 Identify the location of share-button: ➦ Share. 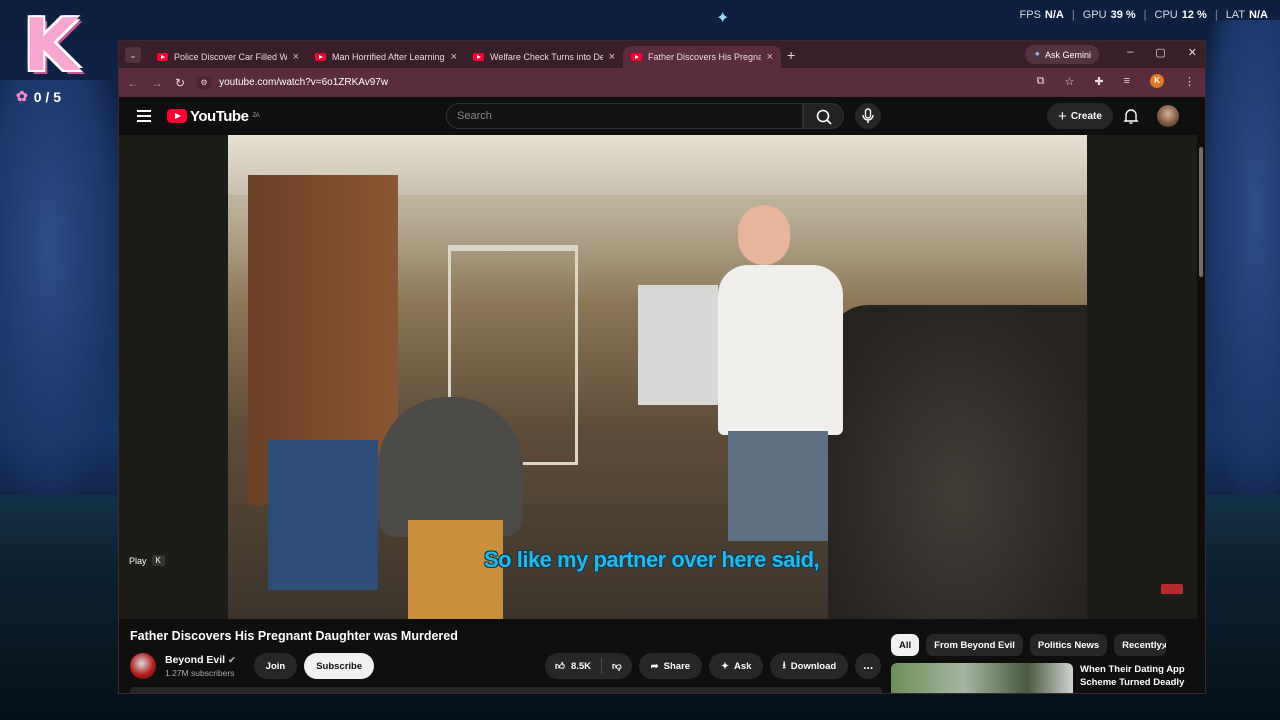
(670, 666).